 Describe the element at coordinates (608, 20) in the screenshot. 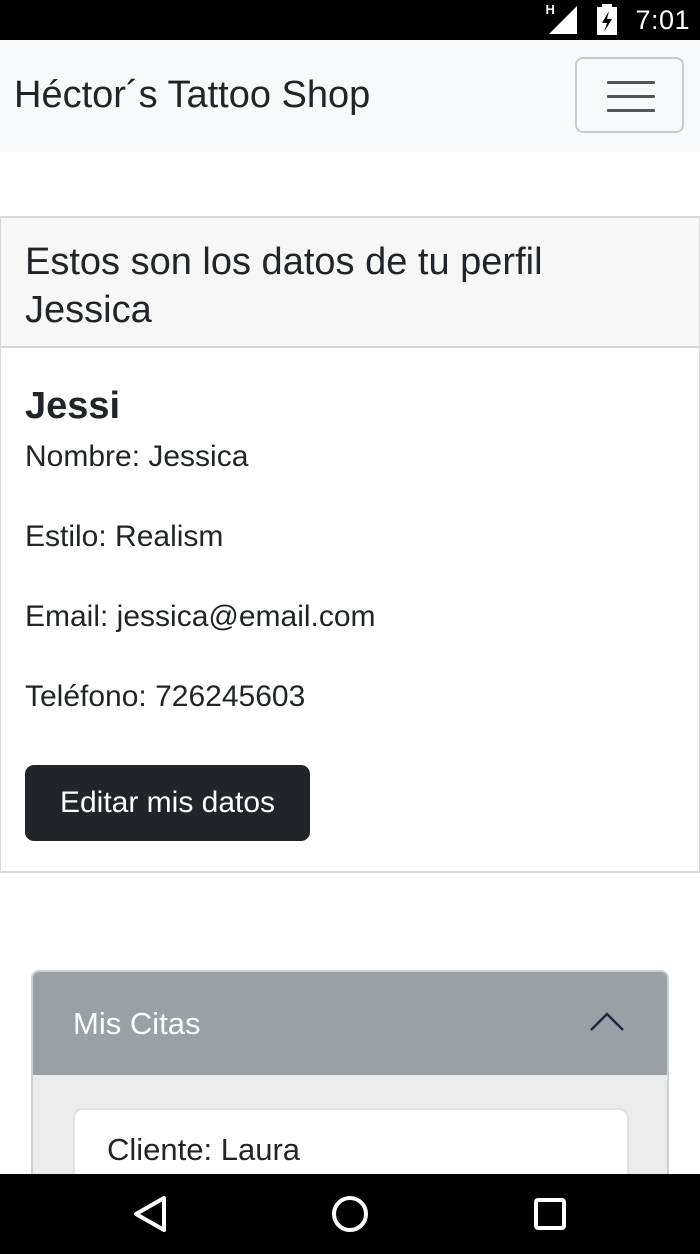

I see `battery-charging-icon` at that location.